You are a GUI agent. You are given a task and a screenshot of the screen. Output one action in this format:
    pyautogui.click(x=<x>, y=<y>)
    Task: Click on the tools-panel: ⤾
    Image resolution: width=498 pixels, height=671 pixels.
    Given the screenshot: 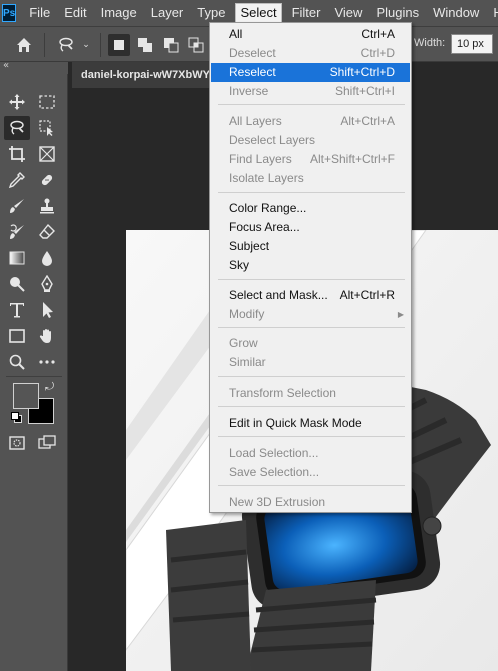 What is the action you would take?
    pyautogui.click(x=34, y=372)
    